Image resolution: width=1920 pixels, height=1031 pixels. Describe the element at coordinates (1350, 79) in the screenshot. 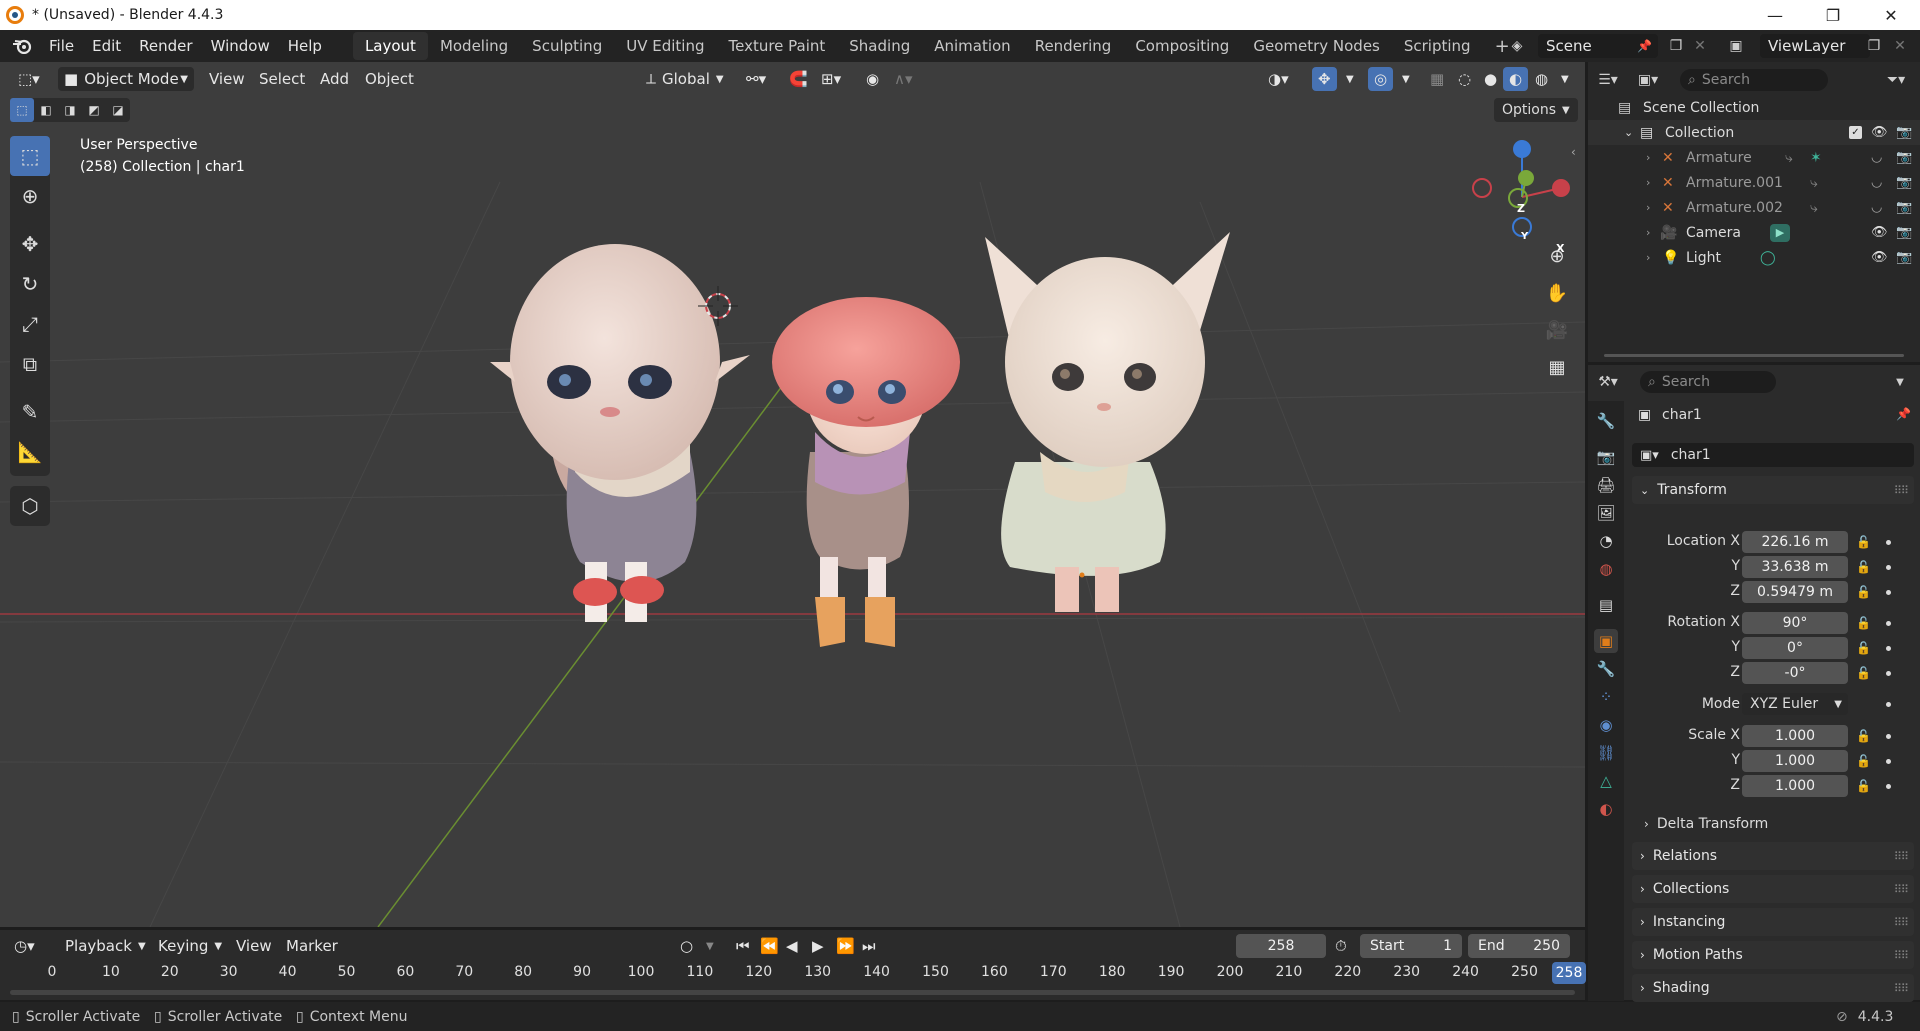

I see `gizmo-dropdown-icon: ▼` at that location.